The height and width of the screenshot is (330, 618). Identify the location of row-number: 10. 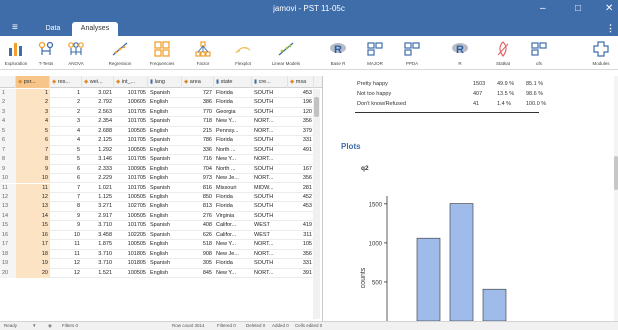
(8, 179).